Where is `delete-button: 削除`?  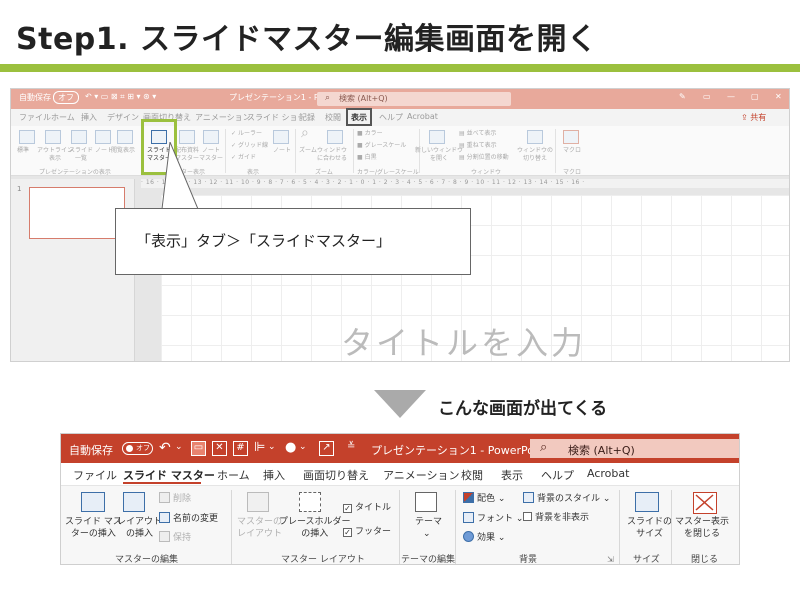
delete-button: 削除 is located at coordinates (175, 498).